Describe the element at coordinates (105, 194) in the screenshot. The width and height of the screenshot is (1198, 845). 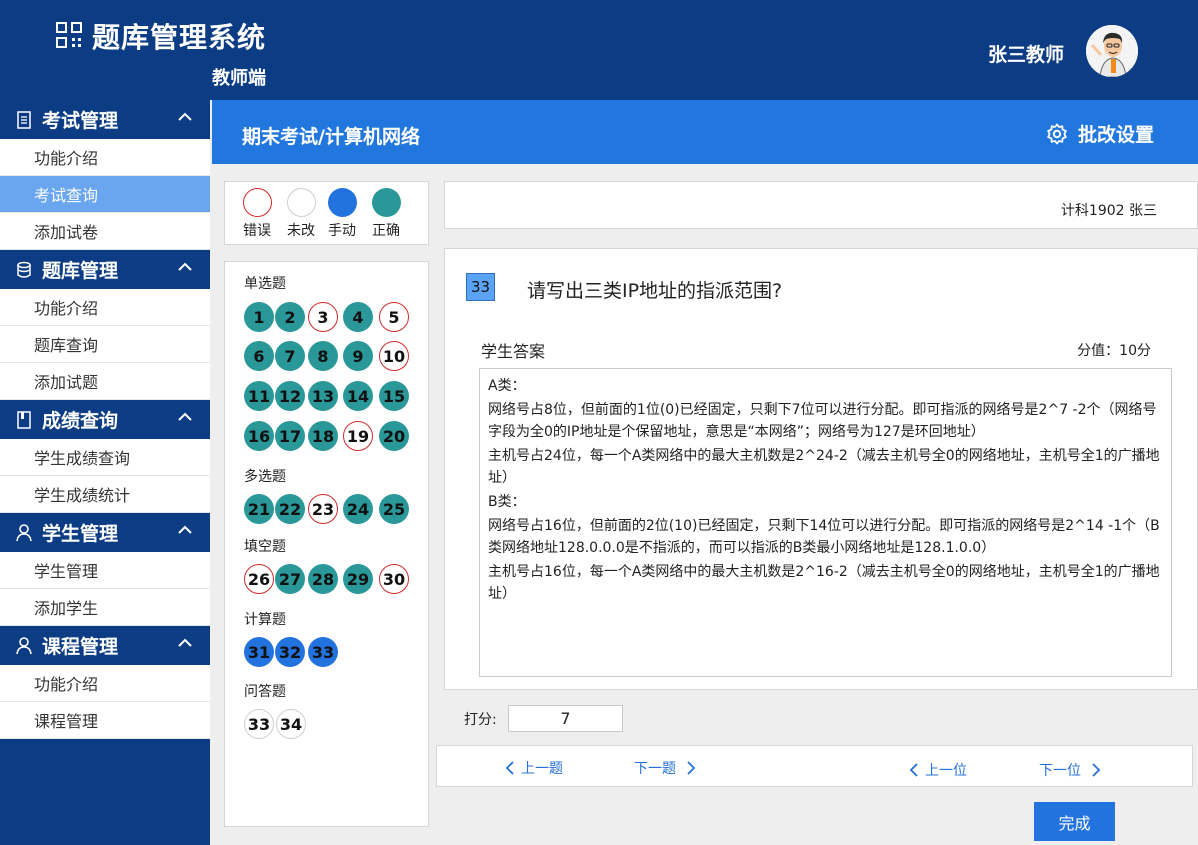
I see `sidebar-item-exam-query: 考试查询` at that location.